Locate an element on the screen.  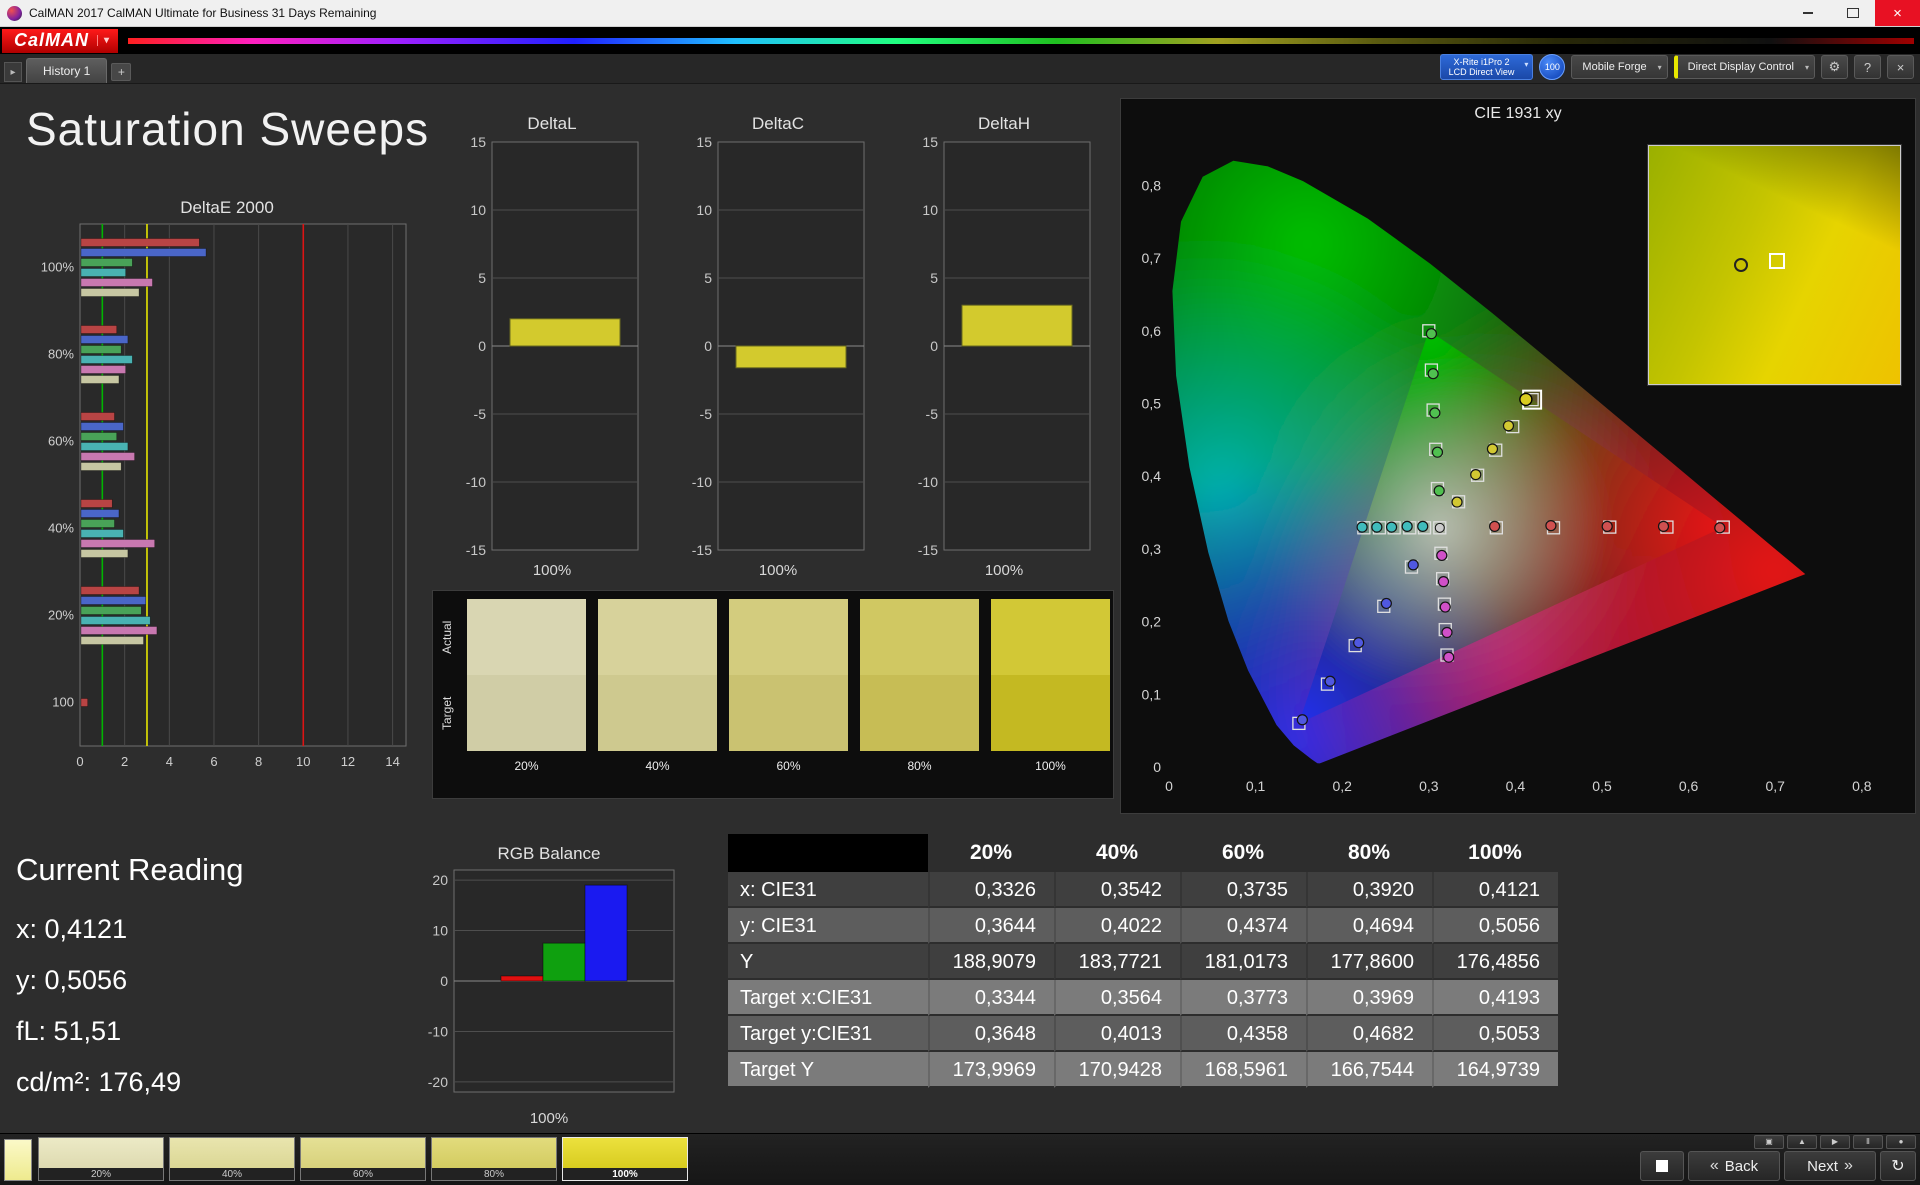
svg-text: 0,2 is located at coordinates (1342, 786).